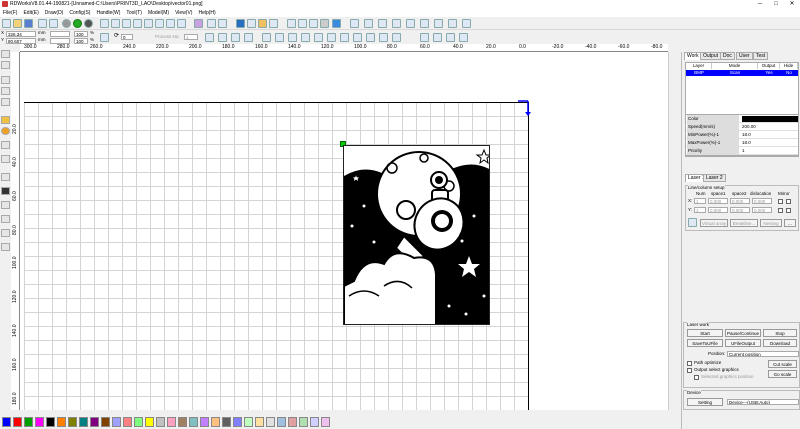  I want to click on x-num-field: 1, so click(700, 201).